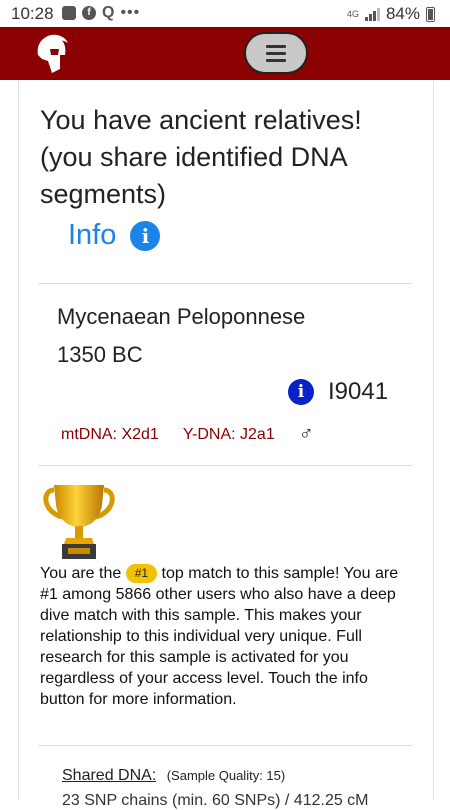 This screenshot has height=810, width=450. Describe the element at coordinates (92, 235) in the screenshot. I see `info-label: Info` at that location.